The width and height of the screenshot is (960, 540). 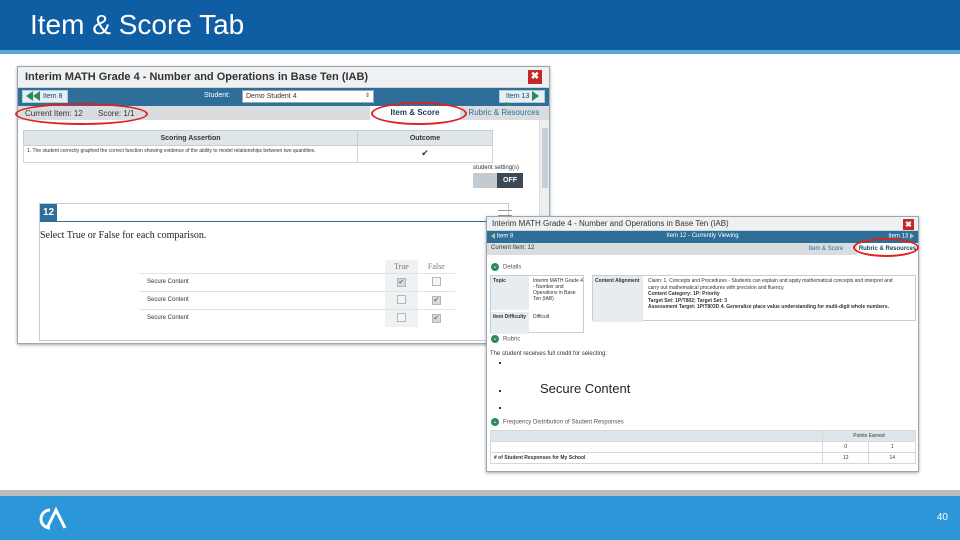 What do you see at coordinates (892, 447) in the screenshot?
I see `points-value: 1` at bounding box center [892, 447].